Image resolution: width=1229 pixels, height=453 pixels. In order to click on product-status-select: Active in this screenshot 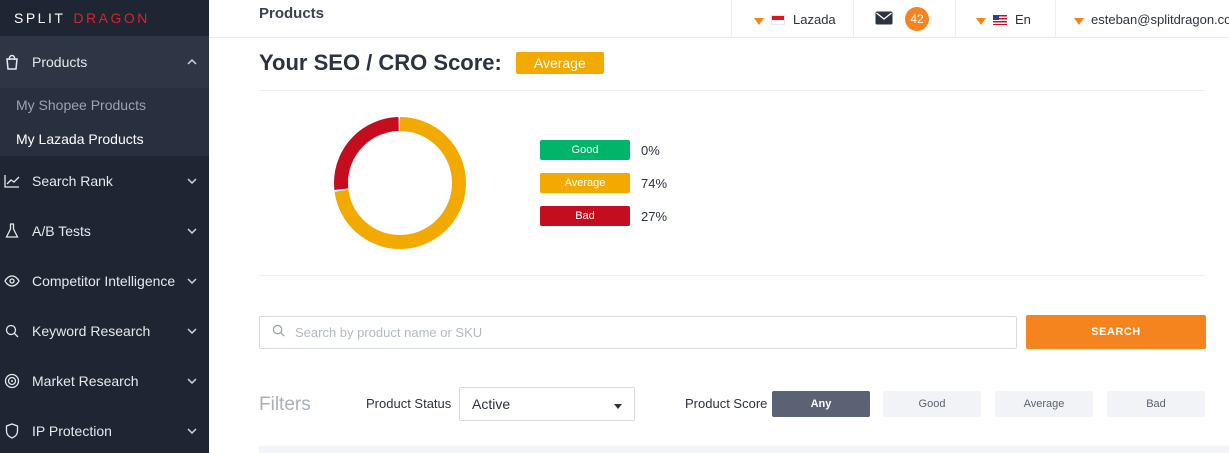, I will do `click(547, 404)`.